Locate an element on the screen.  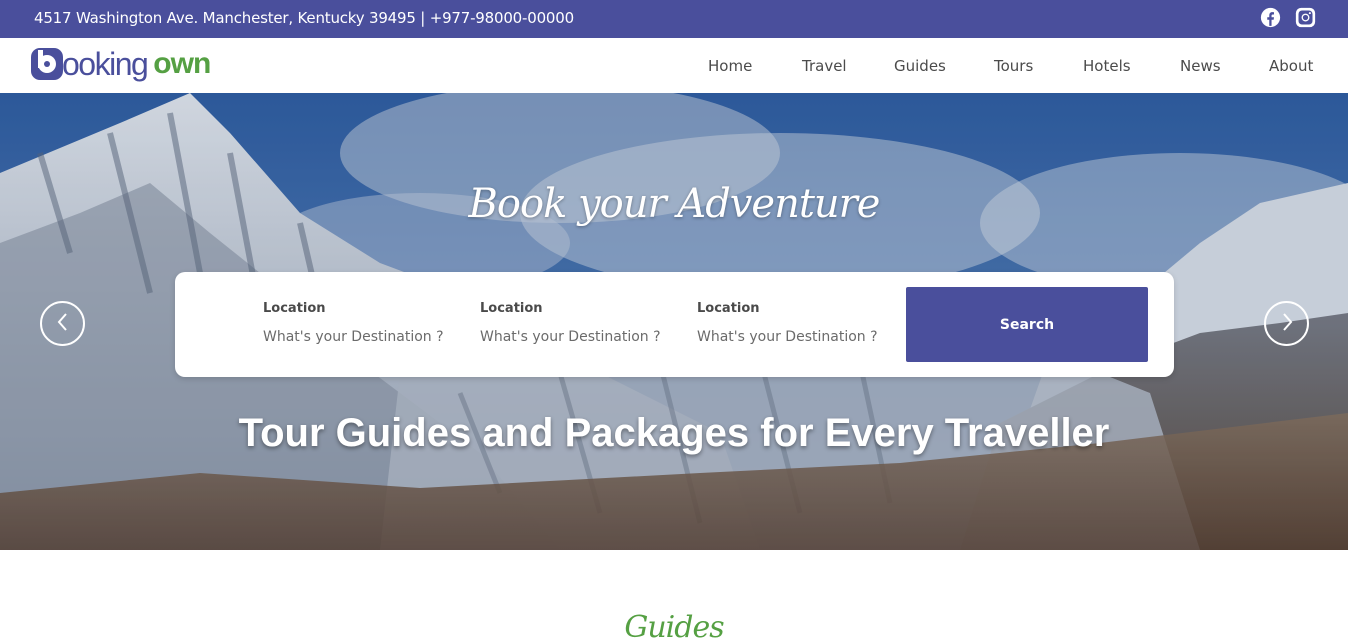
section-title-guides: Guides is located at coordinates (674, 625).